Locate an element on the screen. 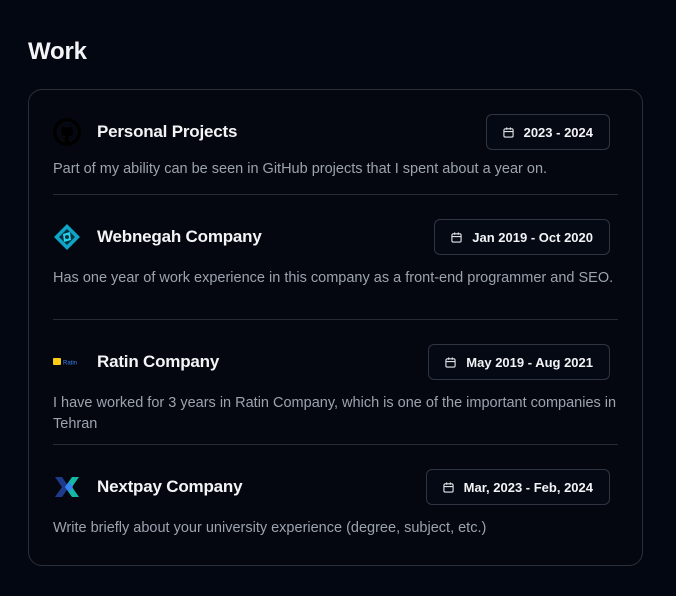 The image size is (676, 596). date-range: May 2019 - Aug 2021 is located at coordinates (529, 362).